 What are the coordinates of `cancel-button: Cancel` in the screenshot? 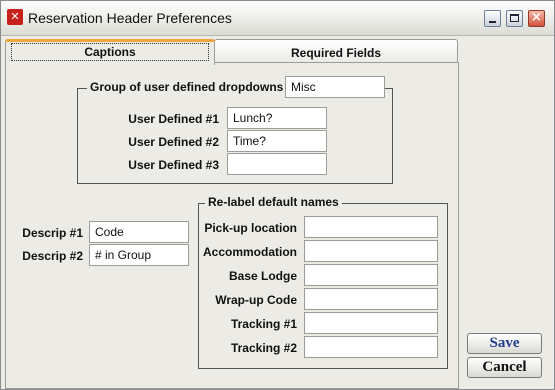 It's located at (504, 367).